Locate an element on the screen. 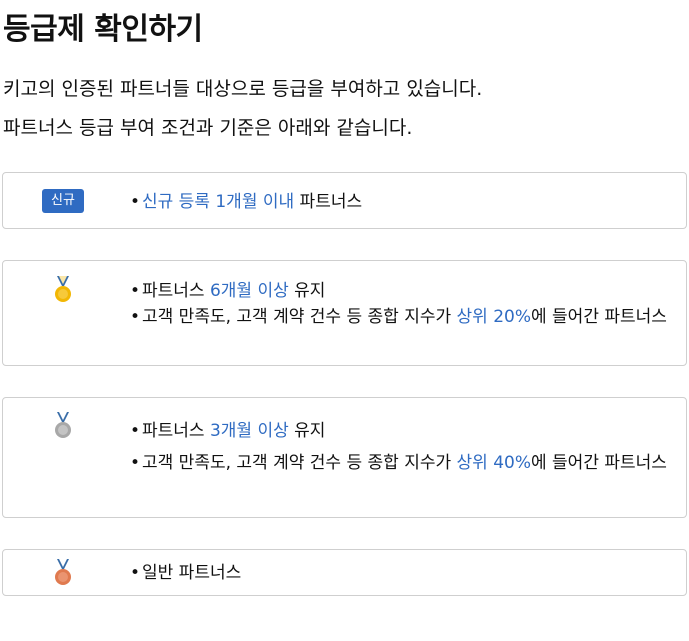 Image resolution: width=689 pixels, height=641 pixels. criteria-highlight: 3개월 이상 is located at coordinates (249, 431).